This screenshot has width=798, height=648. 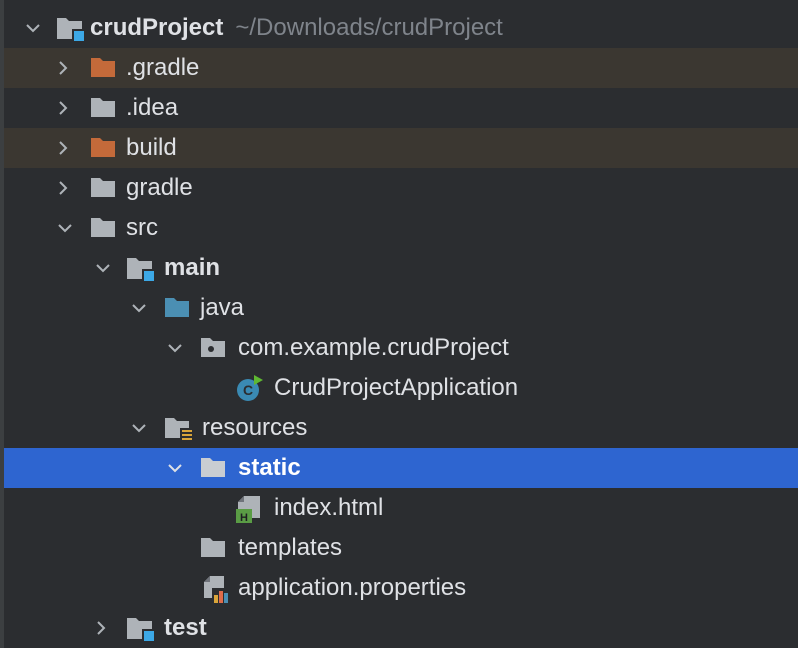 What do you see at coordinates (401, 468) in the screenshot?
I see `tree-row-static: static` at bounding box center [401, 468].